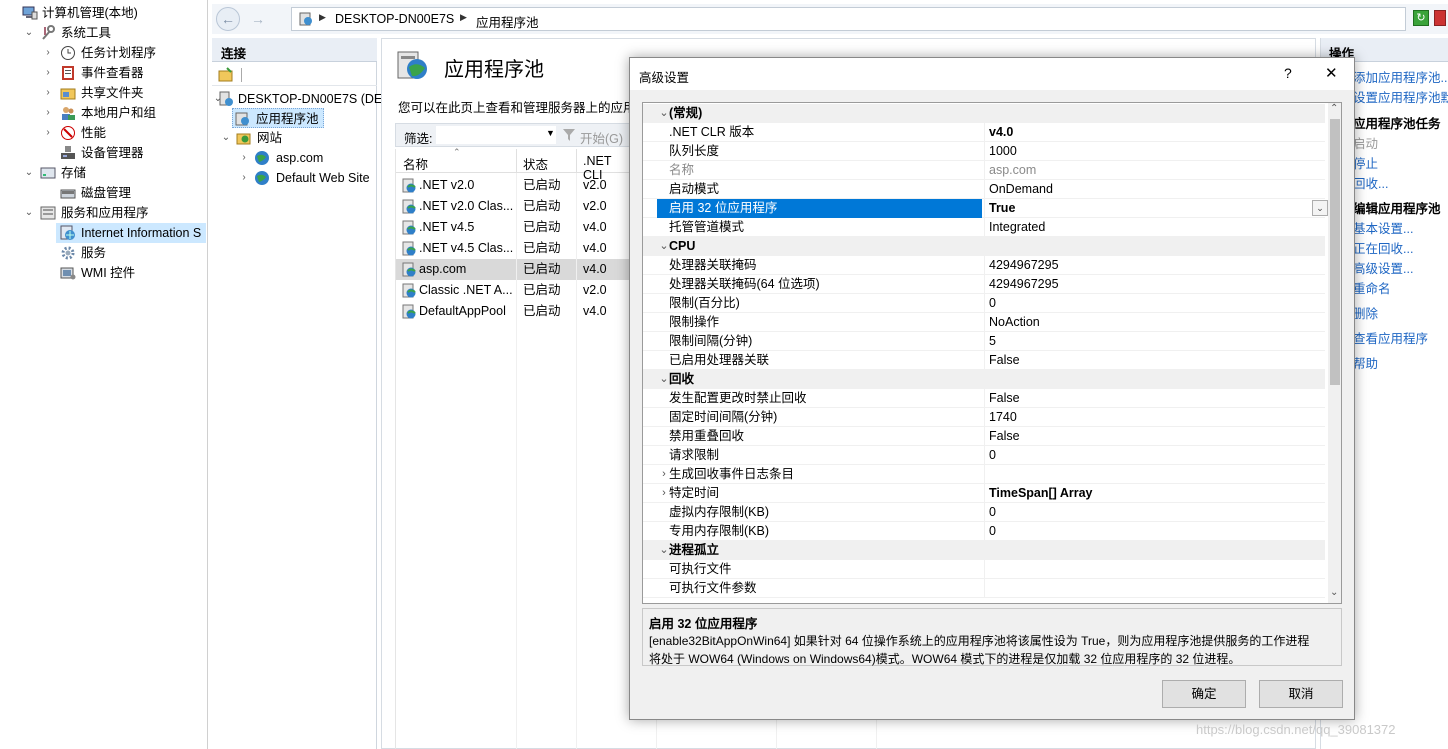  I want to click on property-row: 启动模式 OnDemand, so click(984, 189).